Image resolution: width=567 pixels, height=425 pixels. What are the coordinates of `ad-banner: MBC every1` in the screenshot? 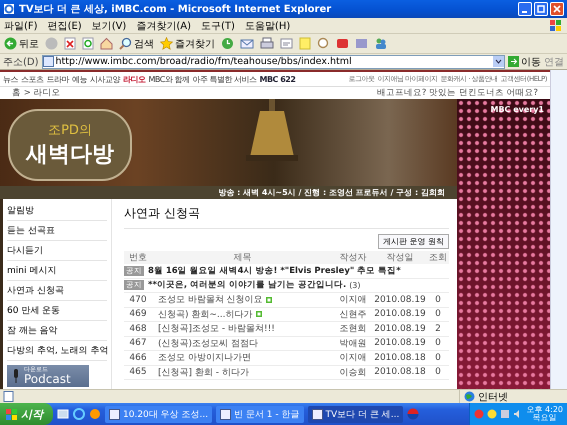 It's located at (503, 244).